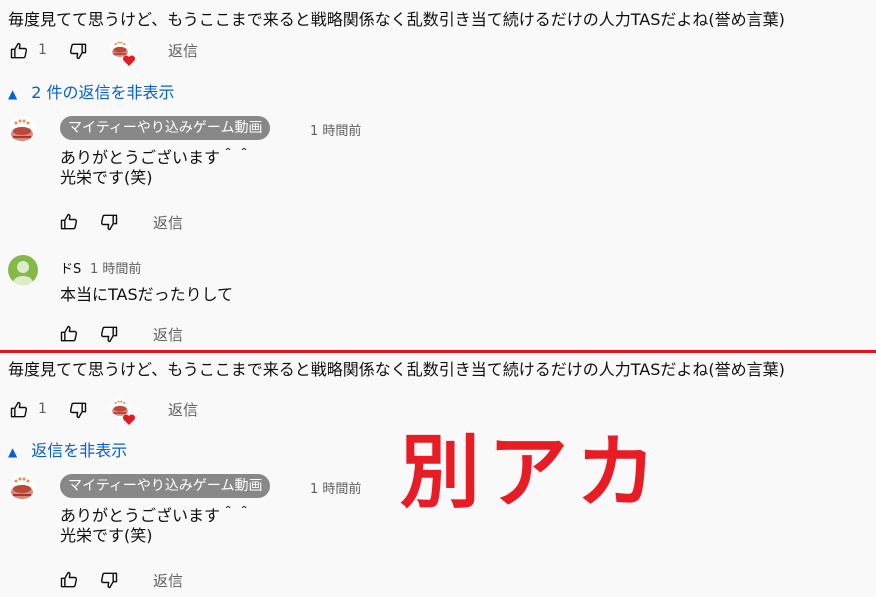 This screenshot has width=876, height=597. Describe the element at coordinates (70, 267) in the screenshot. I see `reply-author: ドS` at that location.